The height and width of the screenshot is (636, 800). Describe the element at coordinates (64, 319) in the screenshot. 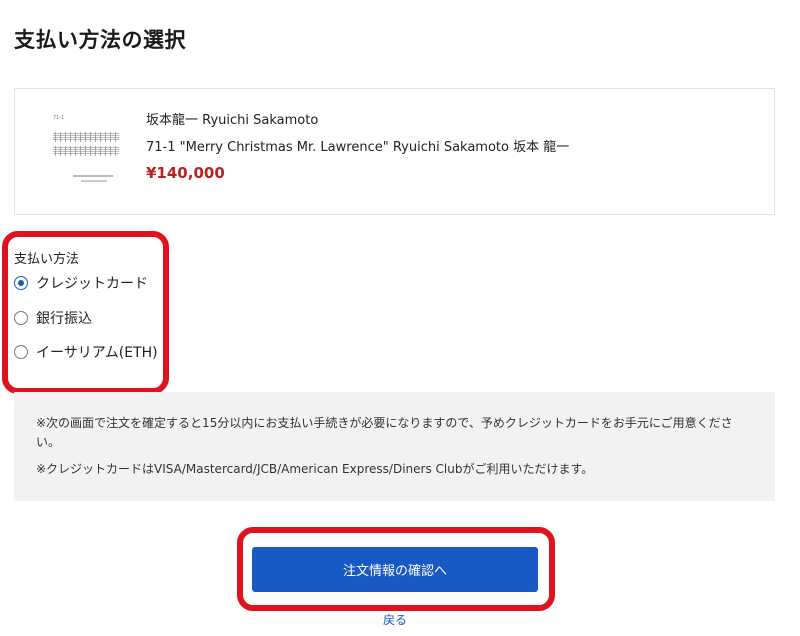

I see `payment-option-label: 銀行振込` at that location.